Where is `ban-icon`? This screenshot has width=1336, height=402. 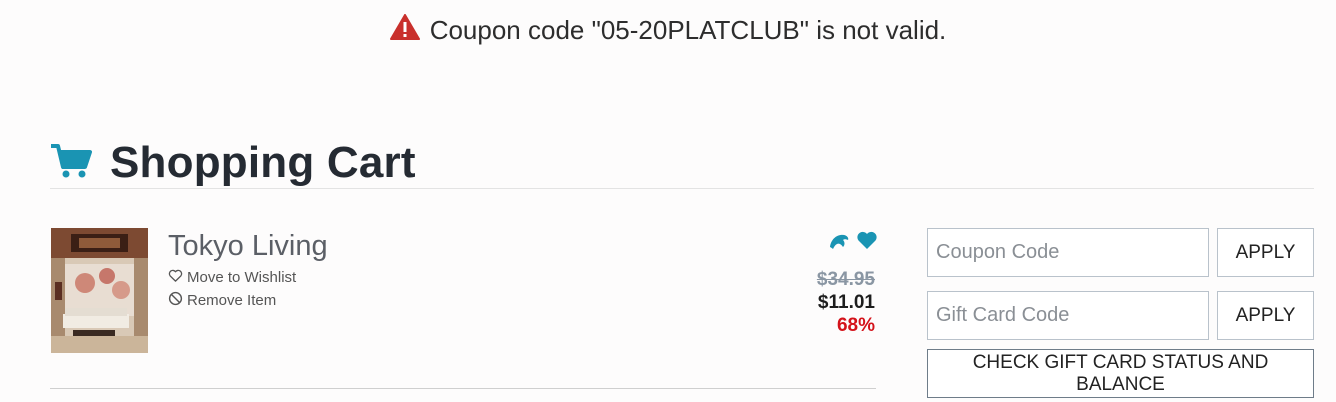 ban-icon is located at coordinates (175, 300).